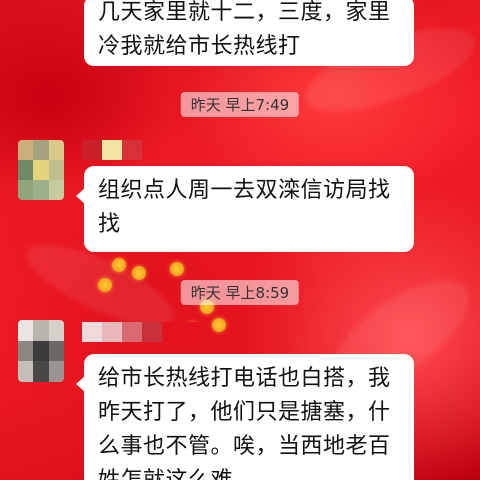 Image resolution: width=480 pixels, height=480 pixels. What do you see at coordinates (199, 46) in the screenshot?
I see `message-text-line: 冷我就给市长热线打` at bounding box center [199, 46].